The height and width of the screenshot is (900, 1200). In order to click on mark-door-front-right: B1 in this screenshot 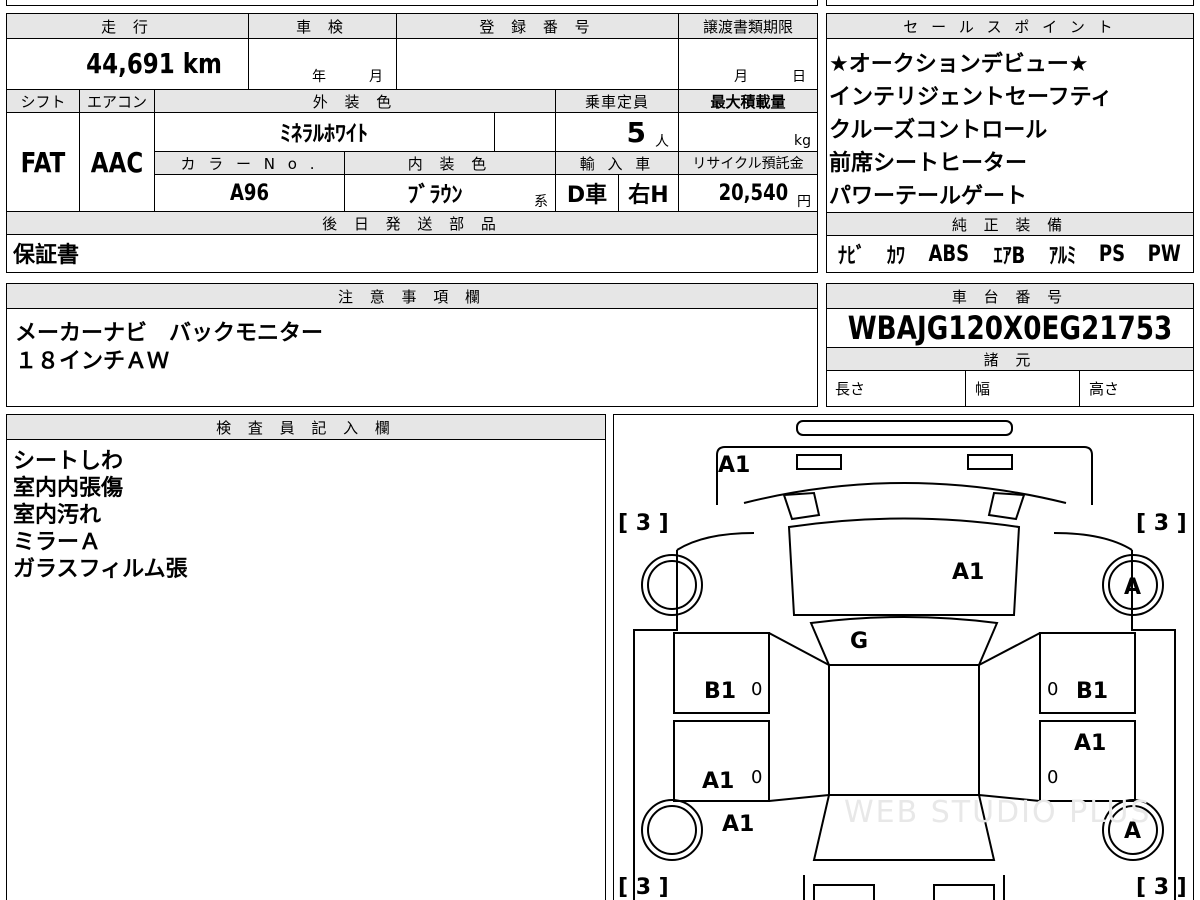, I will do `click(1092, 691)`.